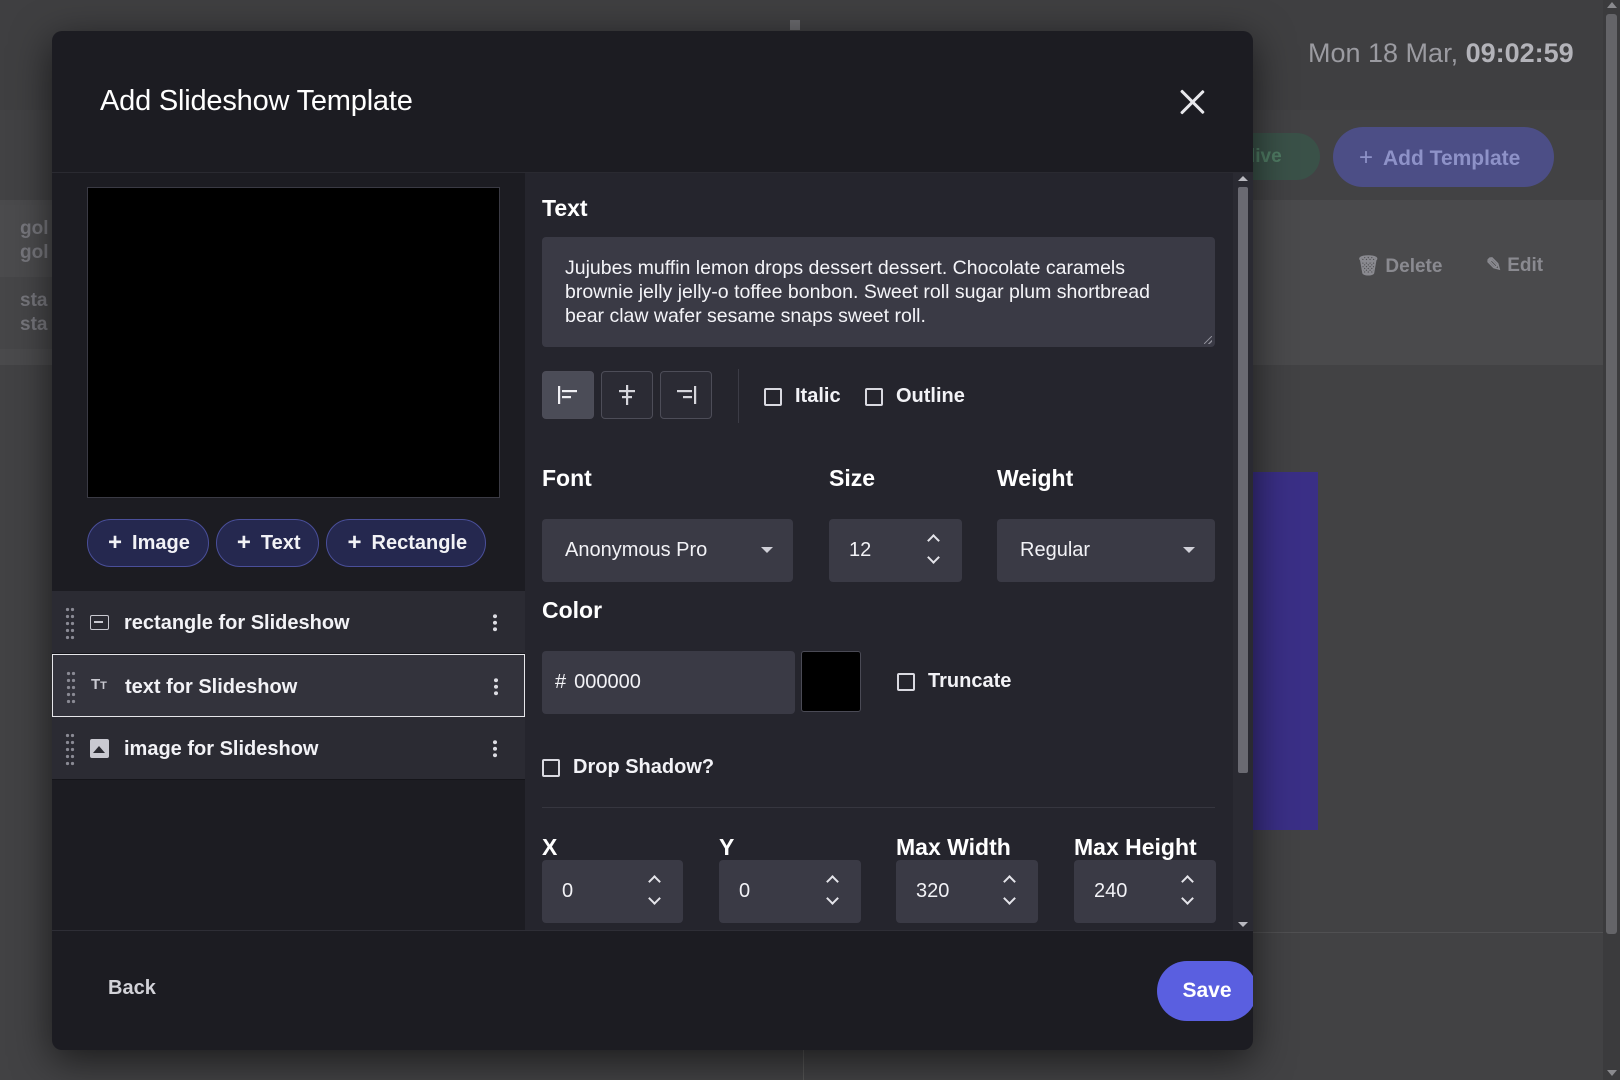 Image resolution: width=1620 pixels, height=1080 pixels. I want to click on live-label: live, so click(1266, 156).